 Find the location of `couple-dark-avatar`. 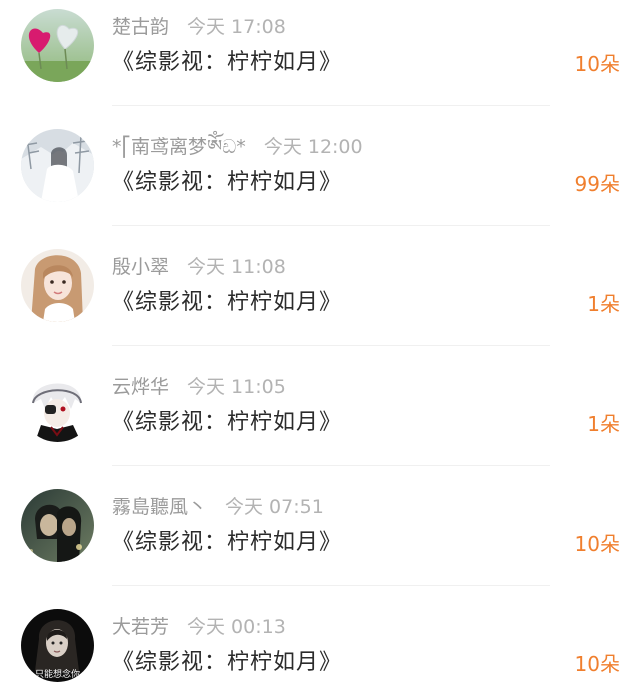

couple-dark-avatar is located at coordinates (57, 525).